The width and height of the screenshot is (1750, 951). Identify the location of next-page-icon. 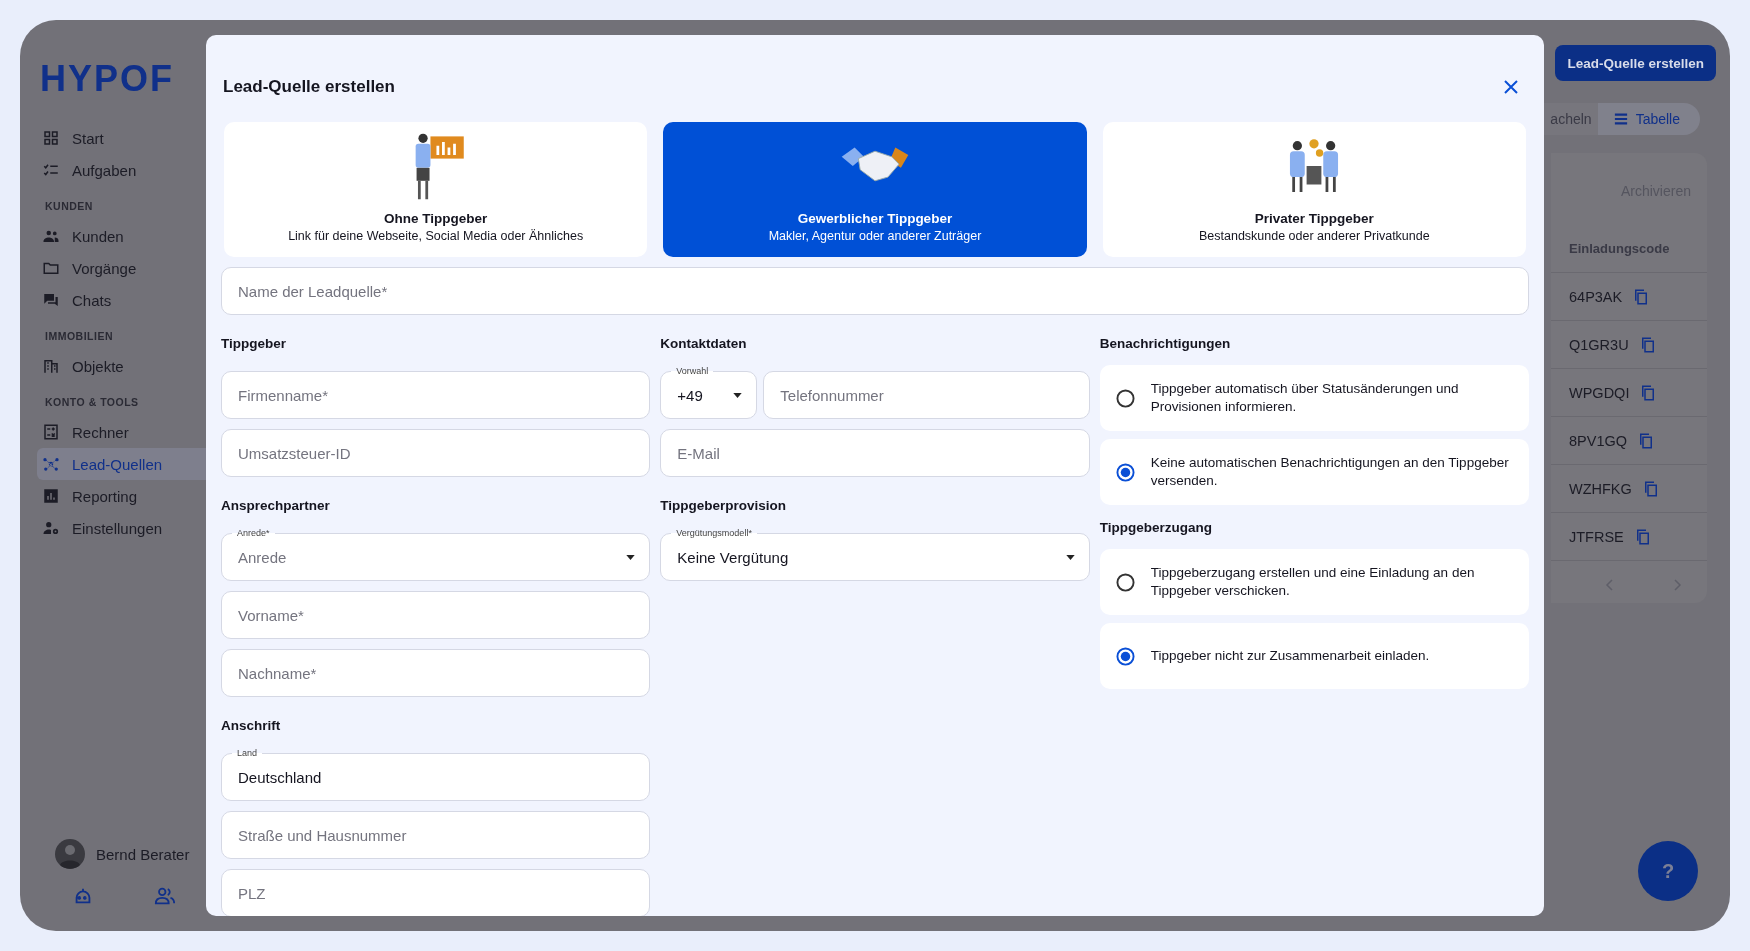
(1677, 585).